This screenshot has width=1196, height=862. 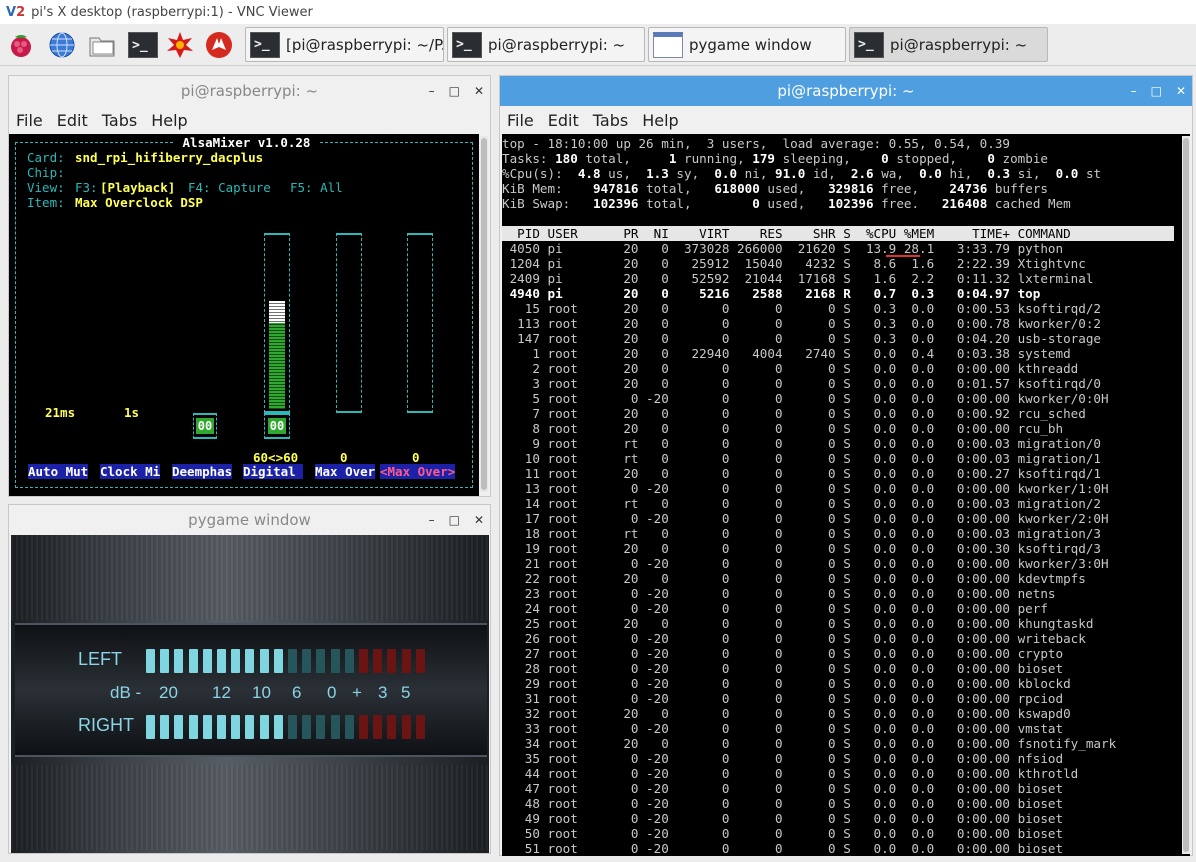 I want to click on web-browser-icon, so click(x=62, y=45).